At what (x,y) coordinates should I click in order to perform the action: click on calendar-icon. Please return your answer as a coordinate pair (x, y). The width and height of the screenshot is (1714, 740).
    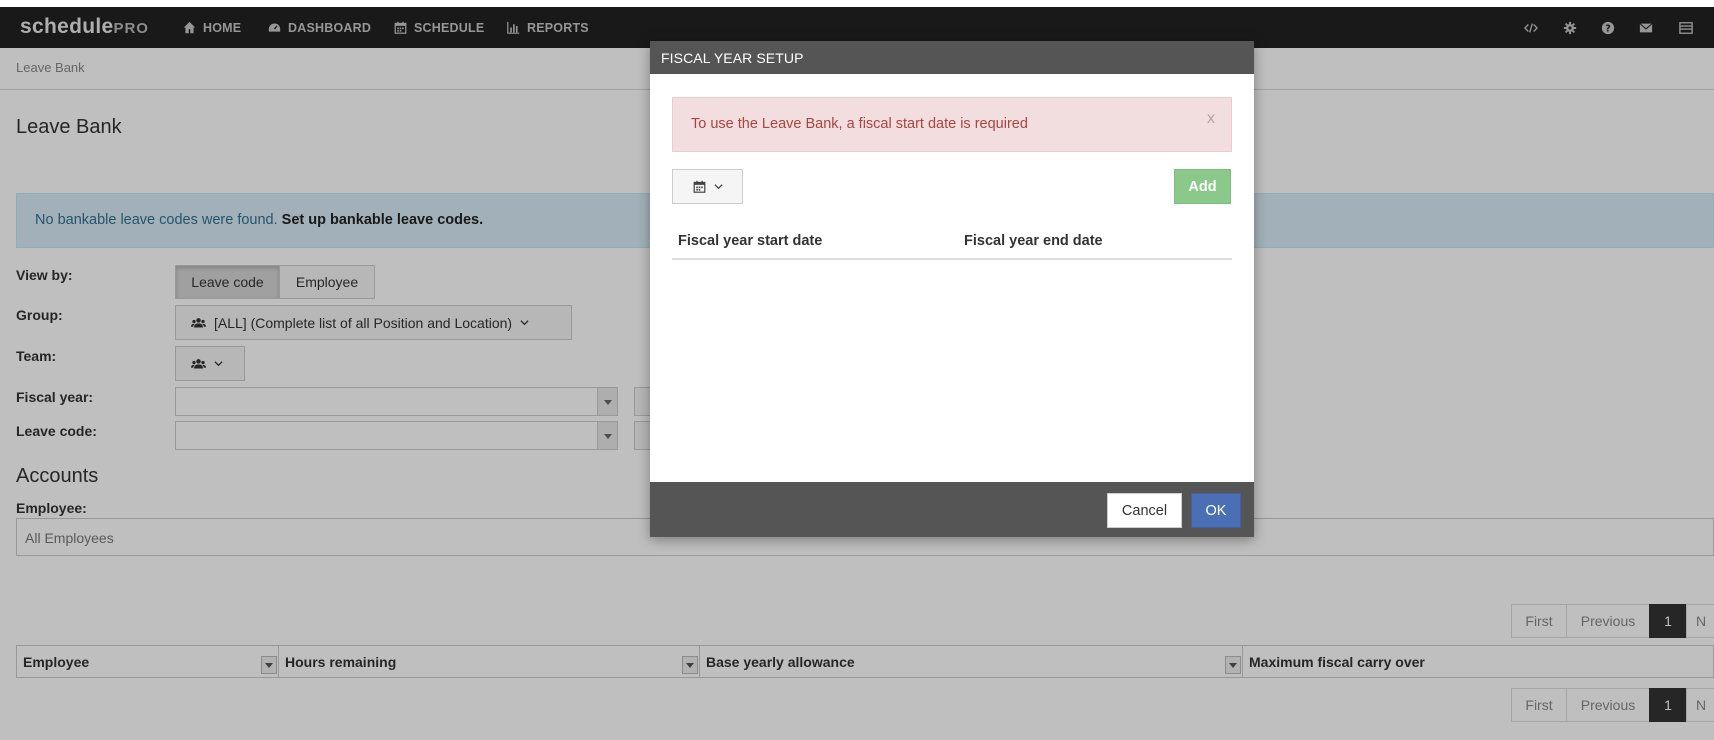
    Looking at the image, I should click on (699, 186).